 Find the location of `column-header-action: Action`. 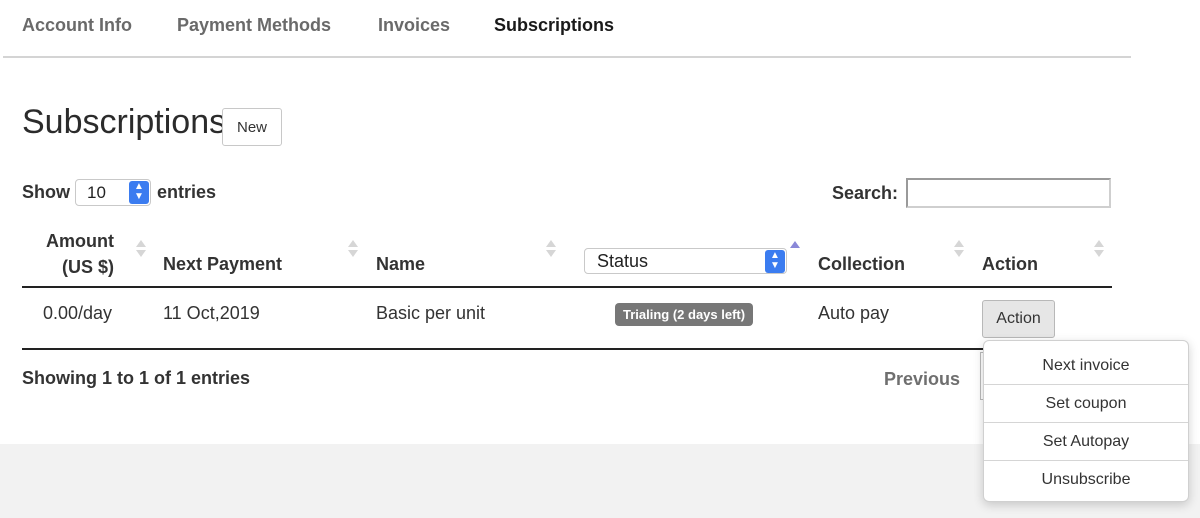

column-header-action: Action is located at coordinates (1010, 264).